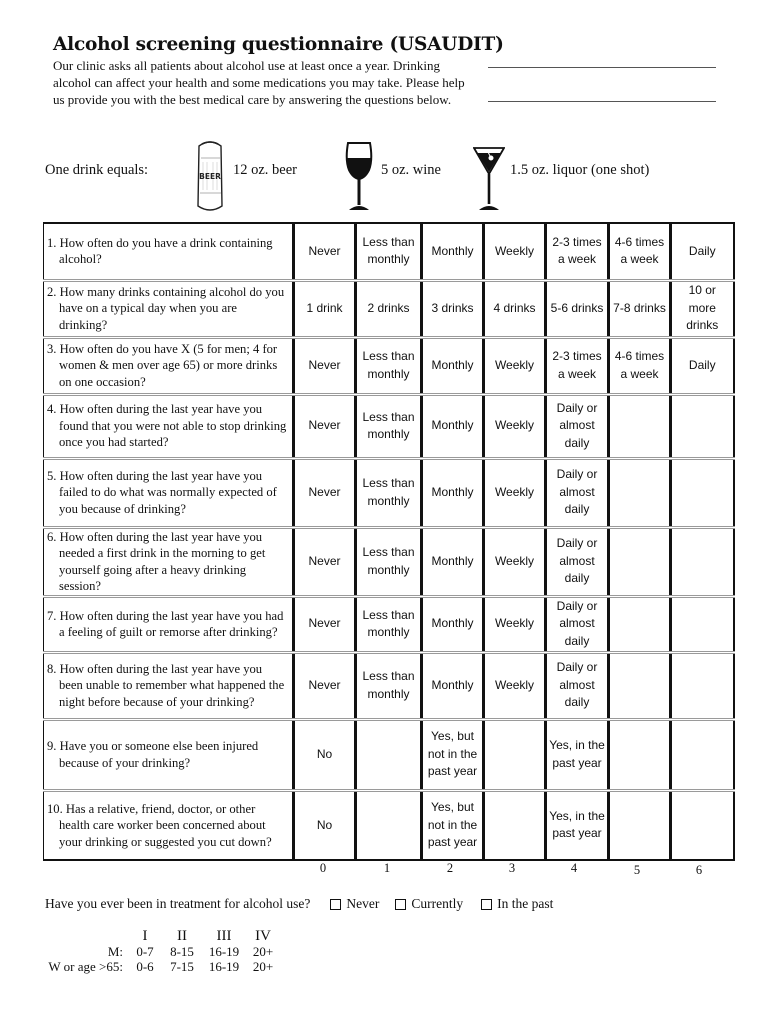 The height and width of the screenshot is (1024, 770). What do you see at coordinates (388, 308) in the screenshot?
I see `answer-option-cell: 2 drinks` at bounding box center [388, 308].